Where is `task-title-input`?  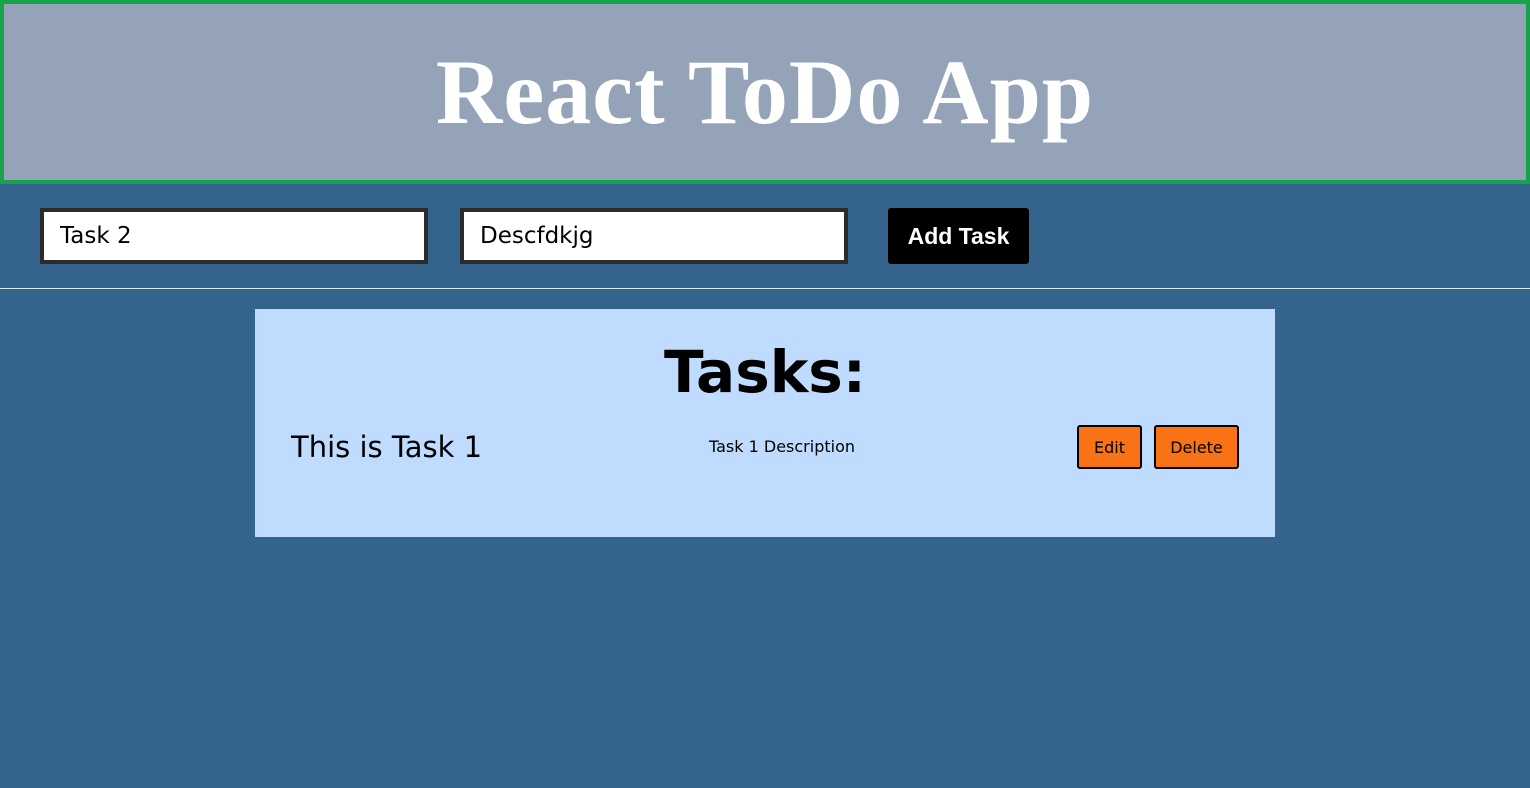 task-title-input is located at coordinates (234, 236).